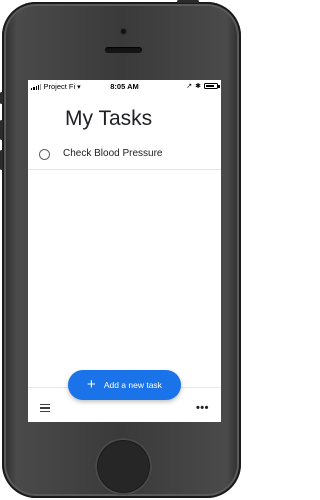  Describe the element at coordinates (198, 86) in the screenshot. I see `bluetooth-icon: ✱` at that location.